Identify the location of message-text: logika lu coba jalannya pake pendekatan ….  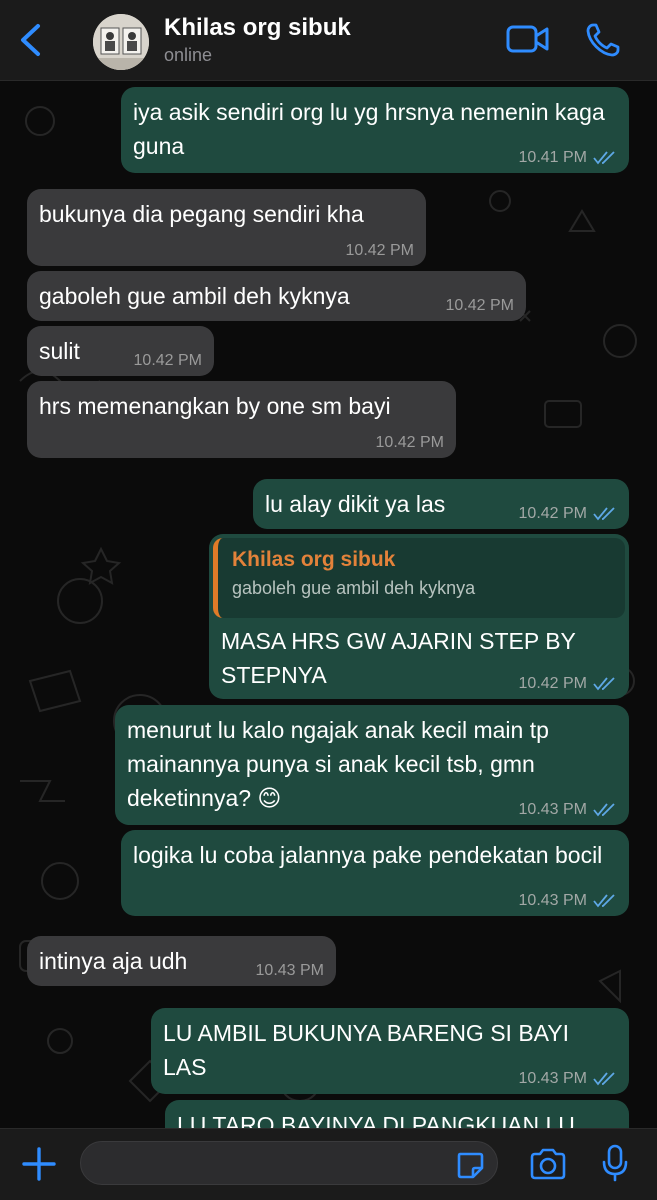
(368, 855).